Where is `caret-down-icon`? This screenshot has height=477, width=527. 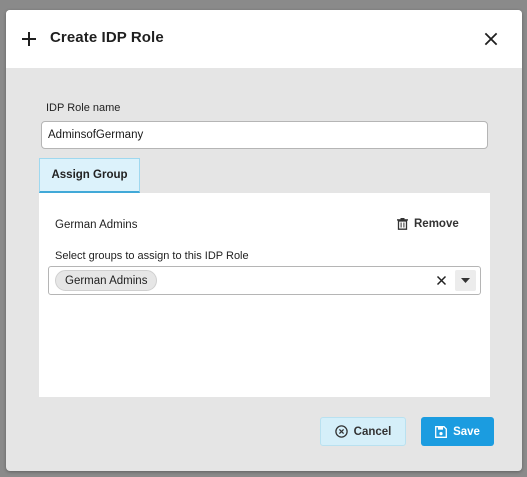 caret-down-icon is located at coordinates (465, 280).